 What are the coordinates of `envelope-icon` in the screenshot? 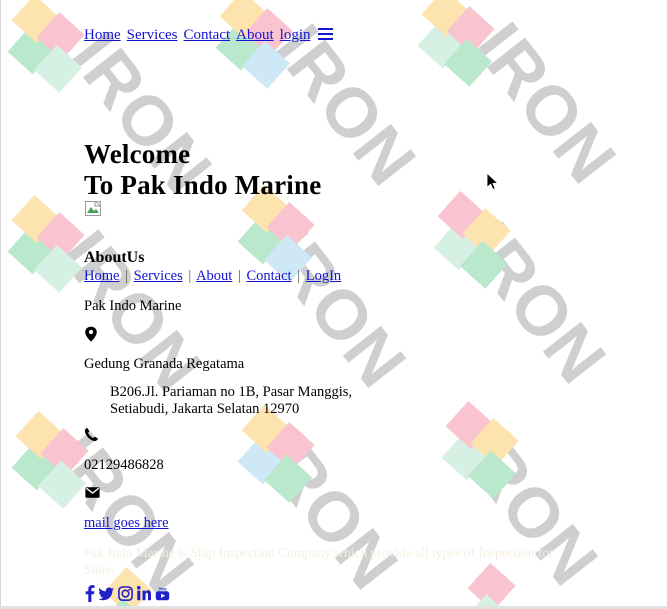 It's located at (92, 492).